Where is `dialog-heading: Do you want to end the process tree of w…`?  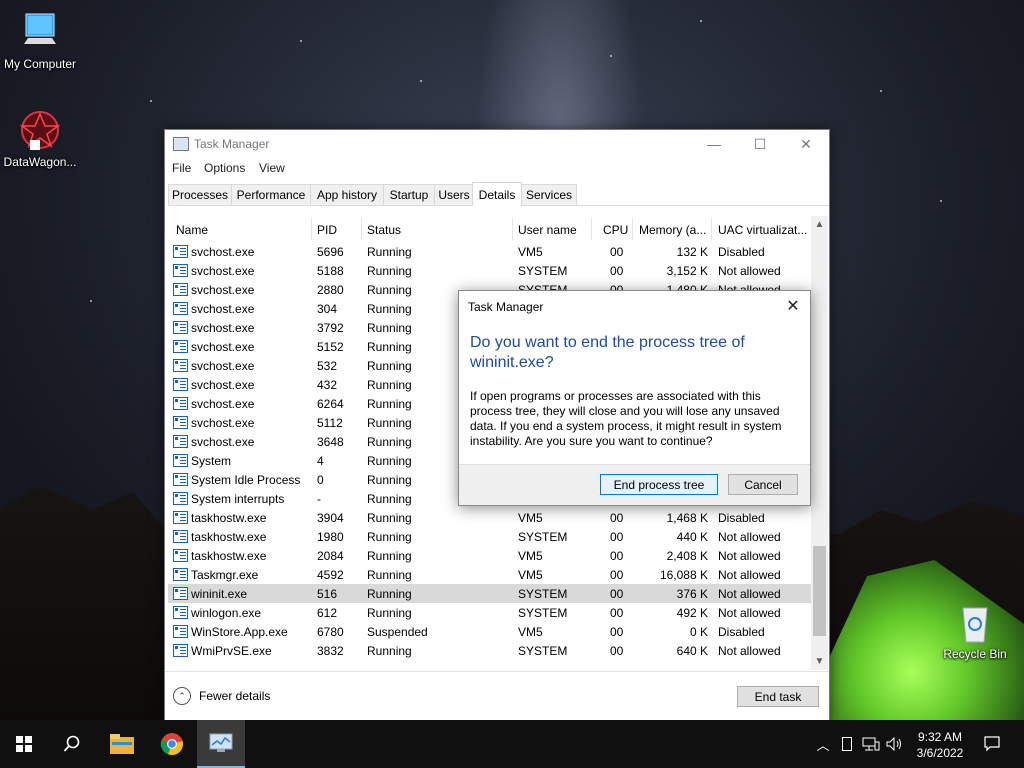
dialog-heading: Do you want to end the process tree of w… is located at coordinates (607, 352).